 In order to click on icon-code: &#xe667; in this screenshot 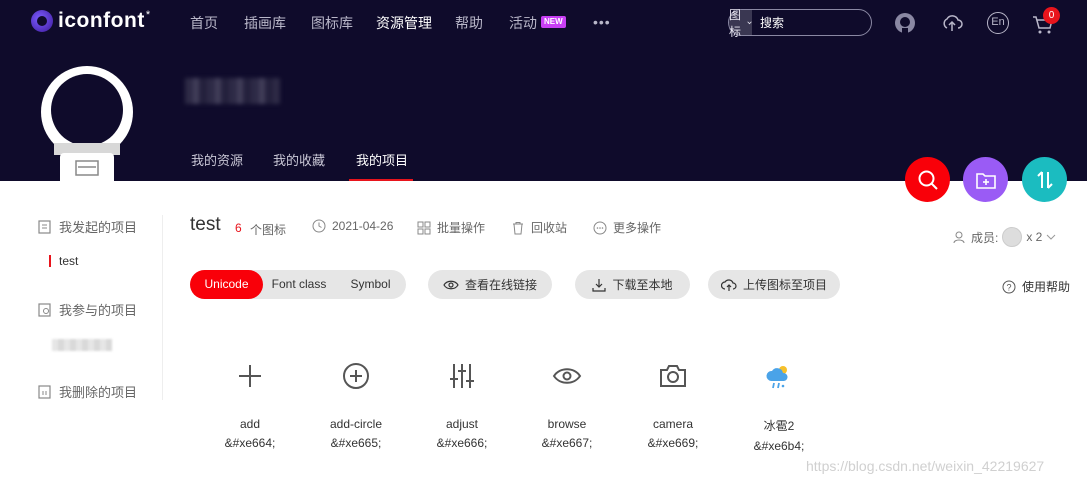, I will do `click(567, 443)`.